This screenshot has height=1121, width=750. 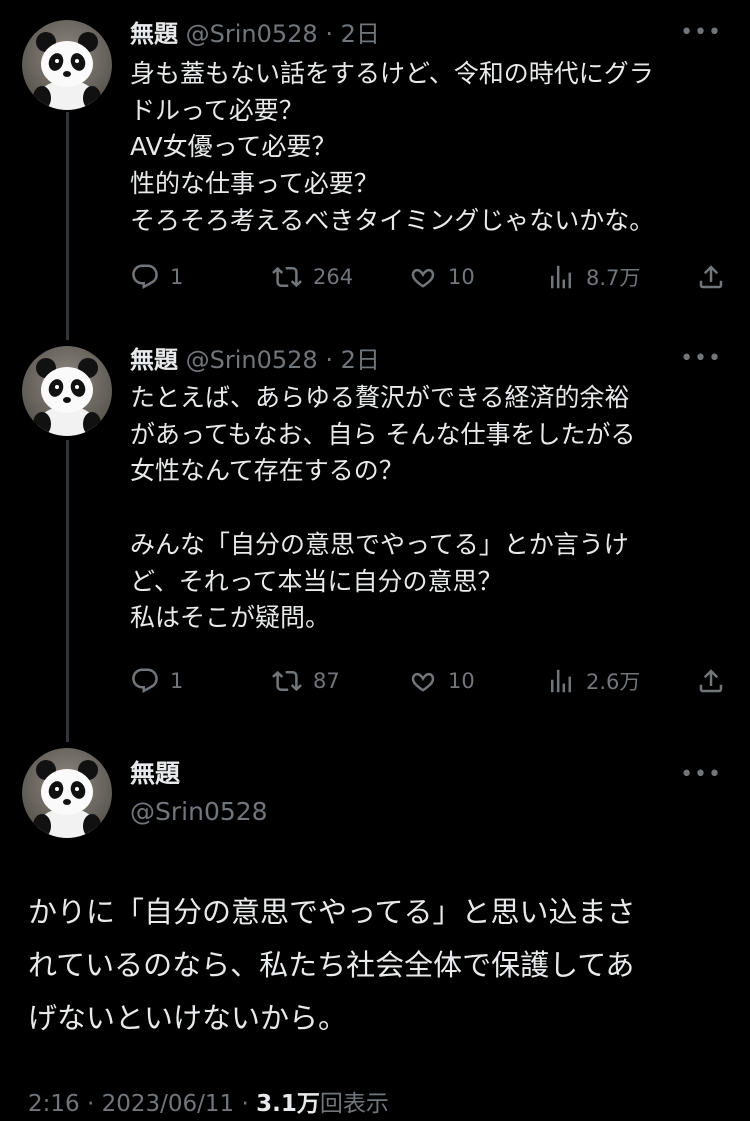 I want to click on tweet-actions: 1 264 10 8.7万, so click(x=428, y=277).